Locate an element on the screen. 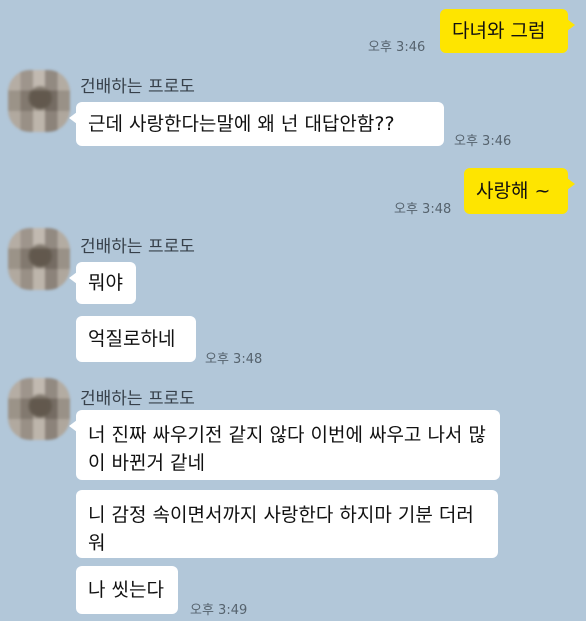 The image size is (586, 621). message-text: 니 감정 속이면서까지 사랑한다 하지마 기분 더러워 is located at coordinates (281, 529).